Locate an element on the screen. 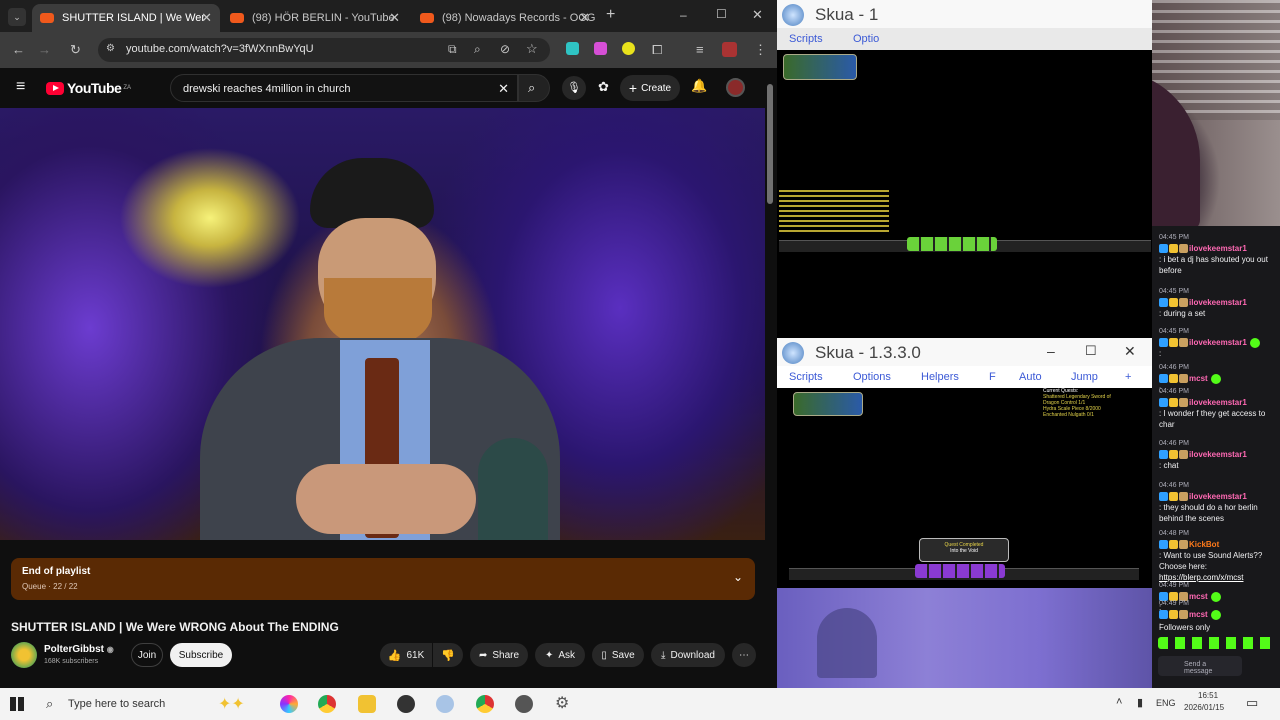  back-arrow-icon: ← is located at coordinates (18, 50).